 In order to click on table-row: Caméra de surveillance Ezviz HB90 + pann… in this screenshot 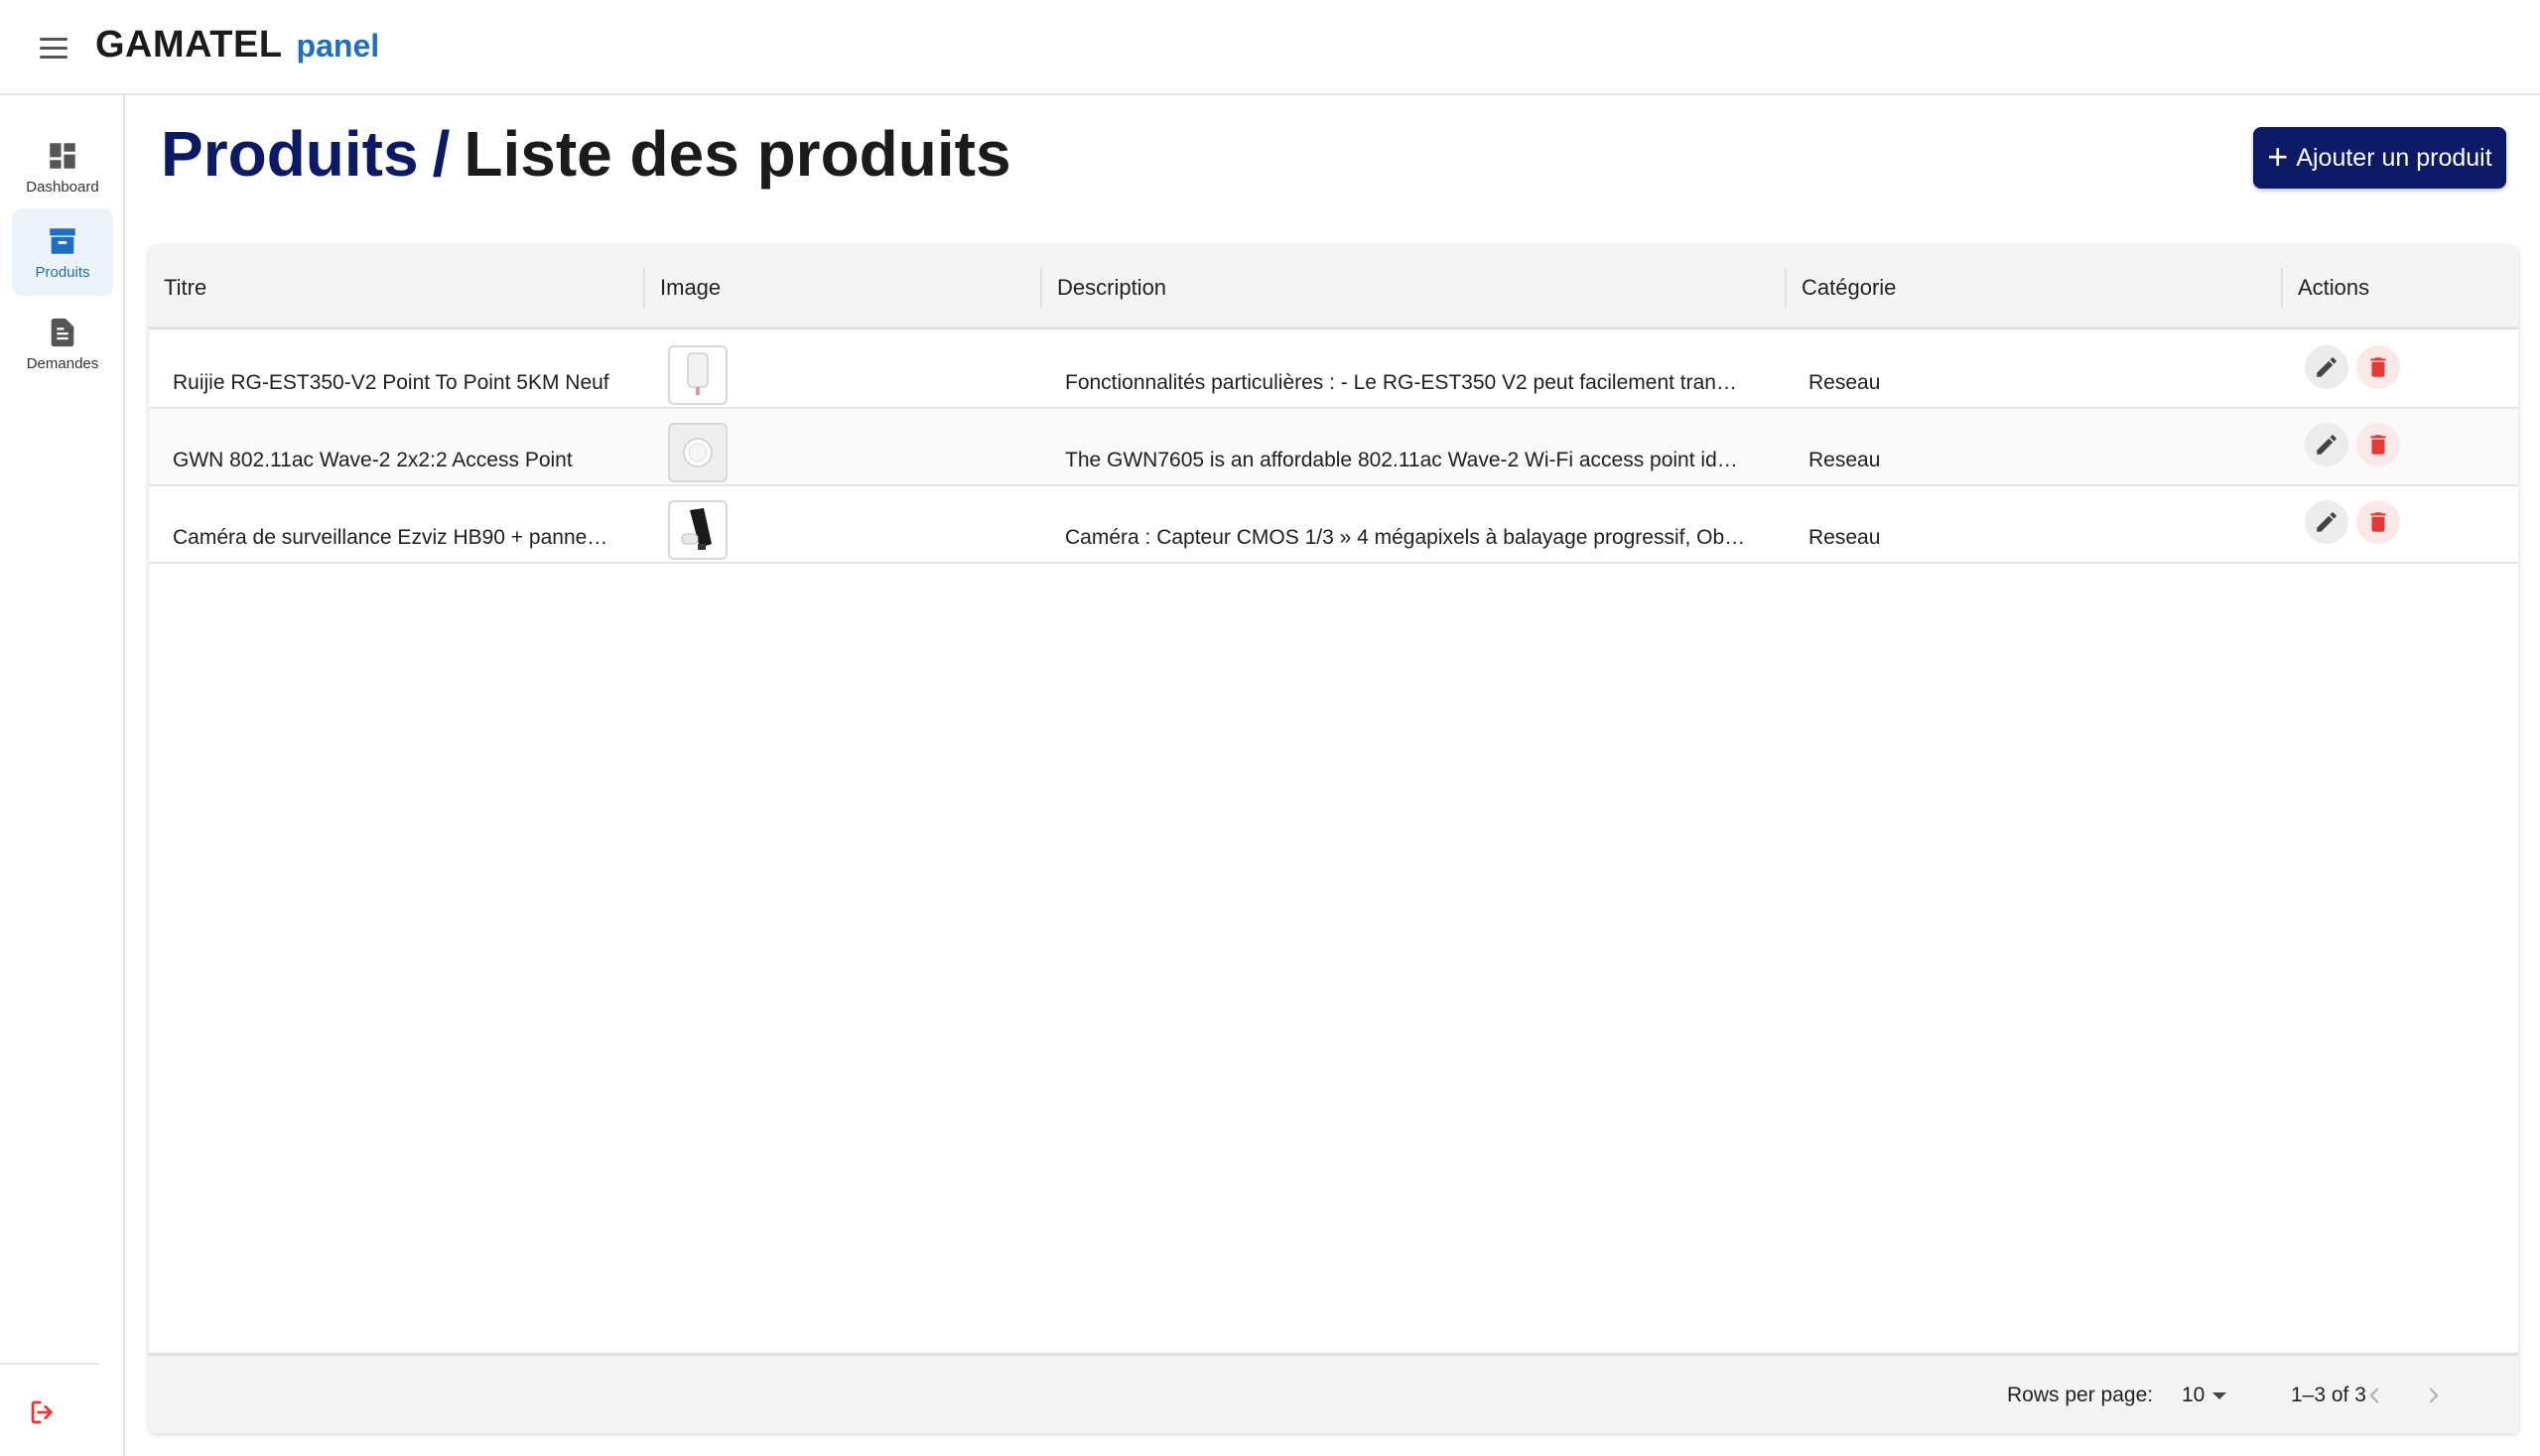, I will do `click(1334, 525)`.